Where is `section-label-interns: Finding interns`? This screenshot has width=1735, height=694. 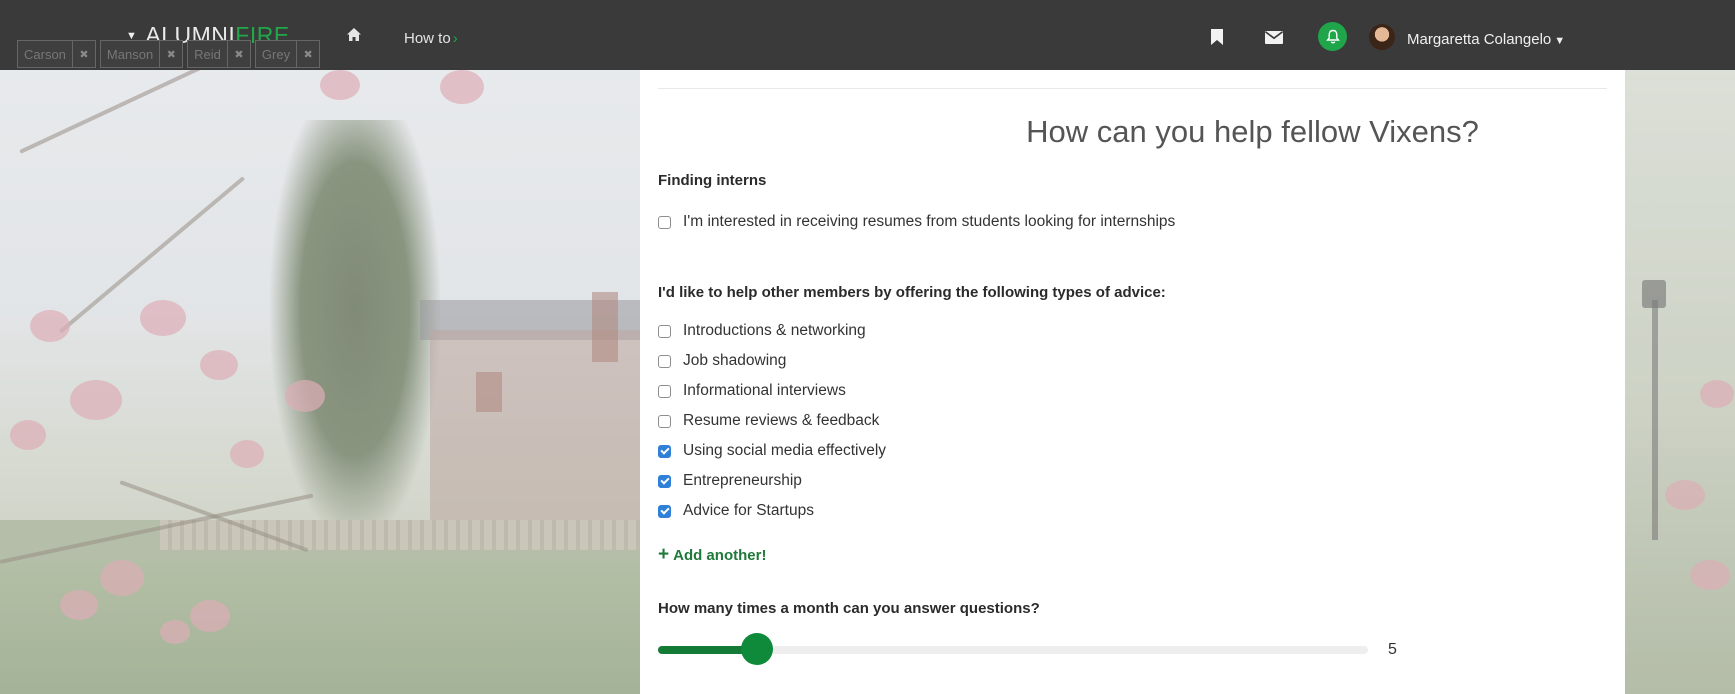 section-label-interns: Finding interns is located at coordinates (712, 180).